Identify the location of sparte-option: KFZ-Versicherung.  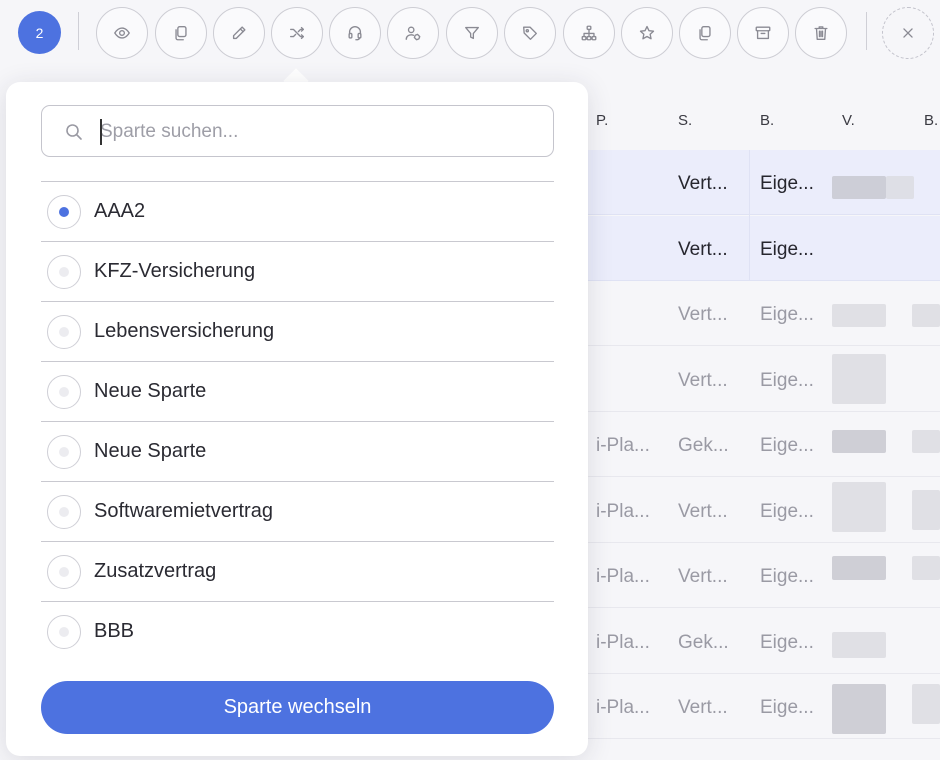
(297, 271).